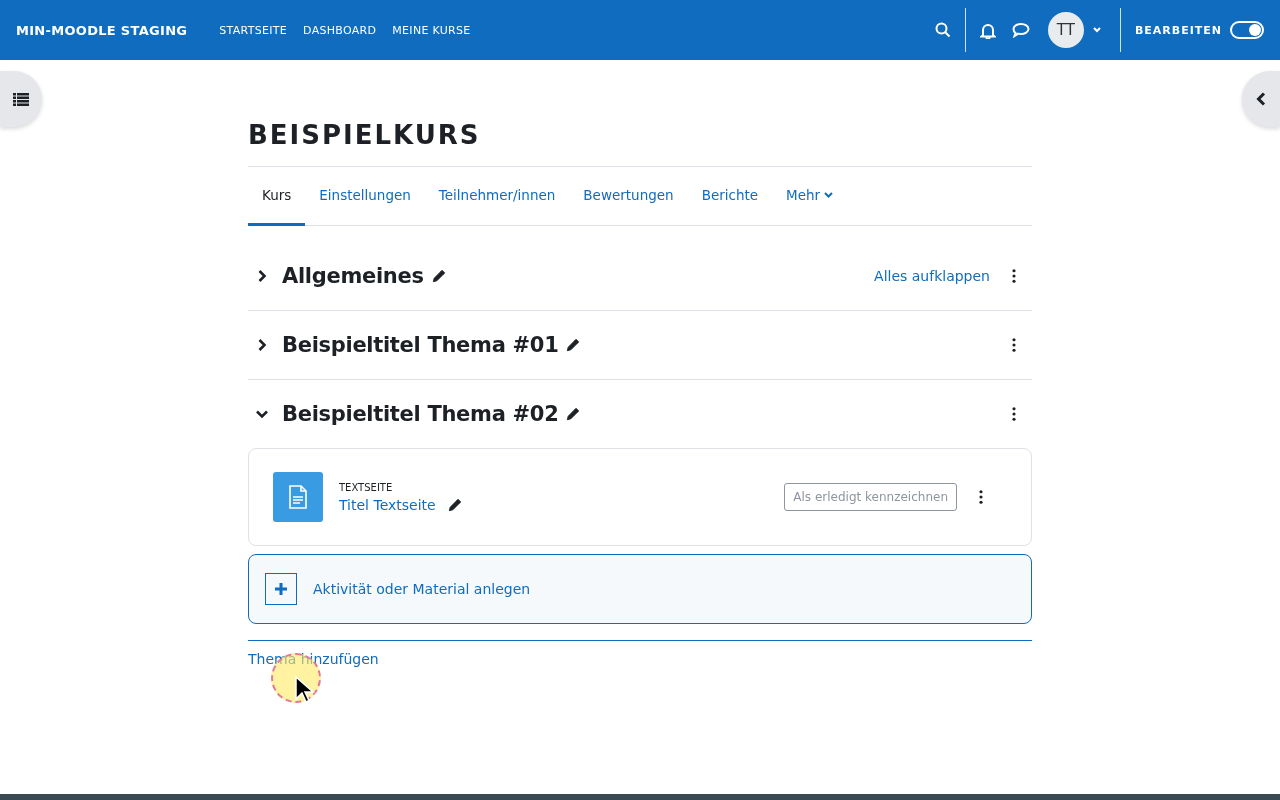 This screenshot has height=800, width=1280. What do you see at coordinates (305, 690) in the screenshot?
I see `mouse-pointer-icon` at bounding box center [305, 690].